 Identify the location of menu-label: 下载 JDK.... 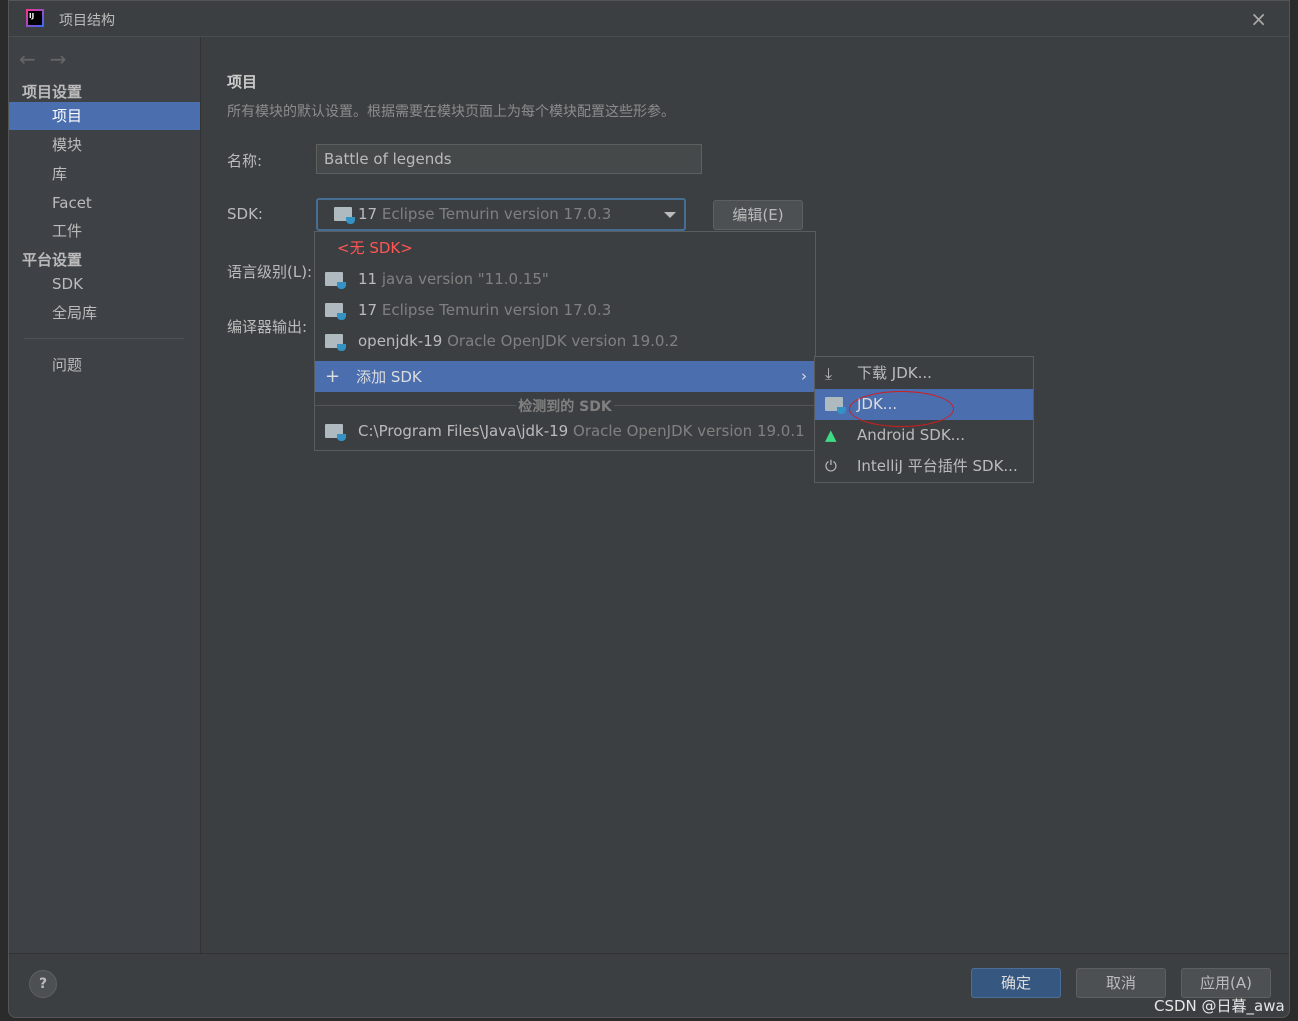
(894, 373).